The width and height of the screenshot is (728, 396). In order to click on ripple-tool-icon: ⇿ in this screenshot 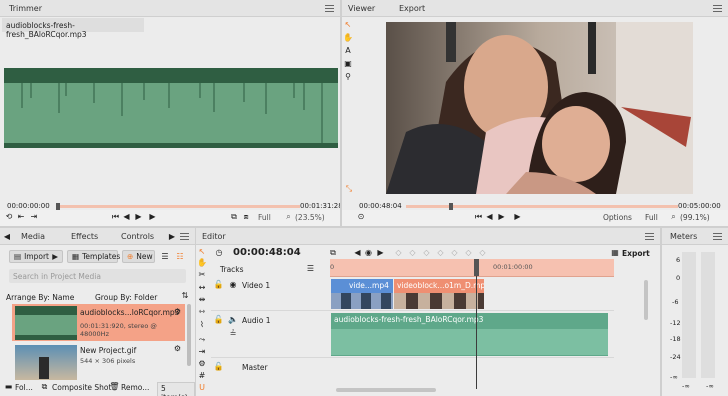, I will do `click(202, 312)`.